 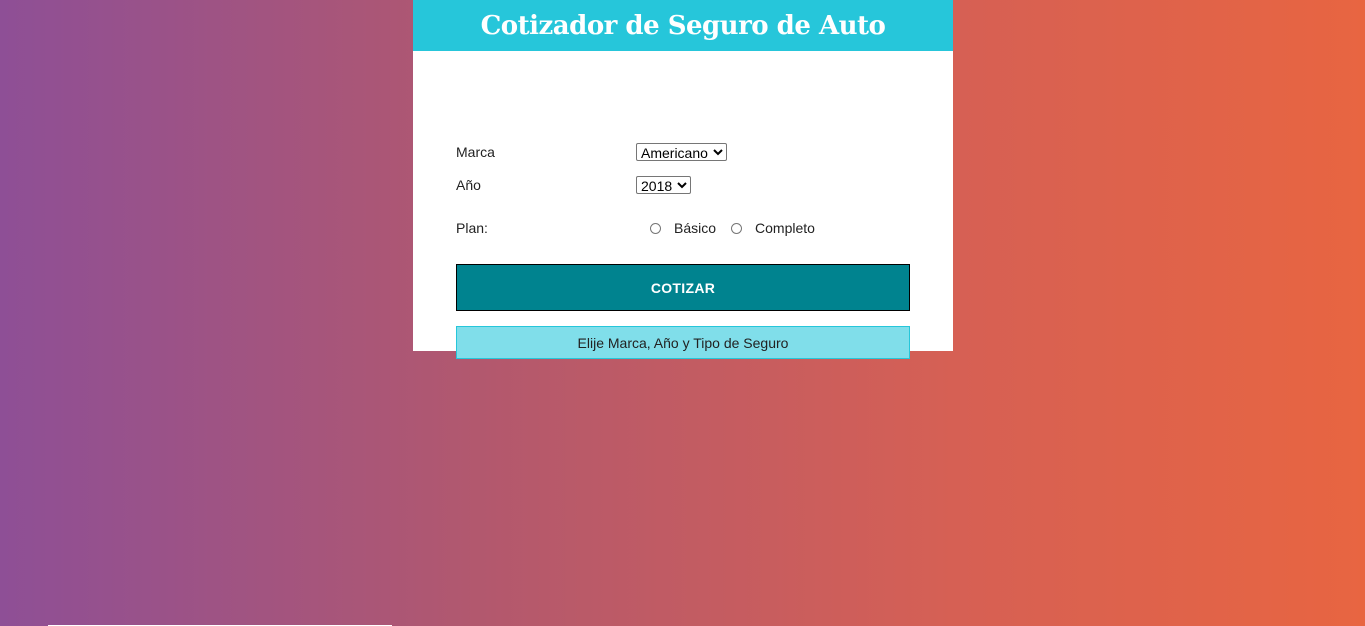 What do you see at coordinates (695, 228) in the screenshot?
I see `plan-basico-label: Básico` at bounding box center [695, 228].